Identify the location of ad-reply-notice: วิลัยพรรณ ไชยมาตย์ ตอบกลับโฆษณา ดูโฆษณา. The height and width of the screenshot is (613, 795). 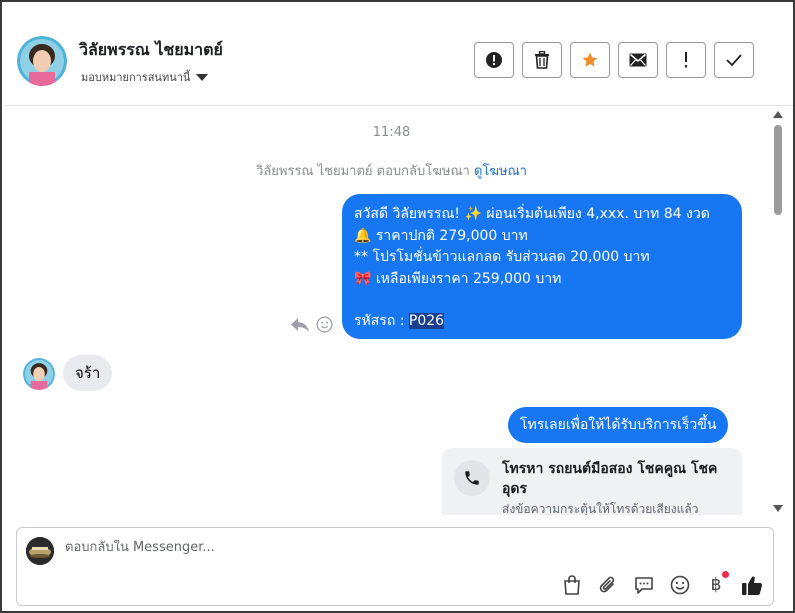
(391, 170).